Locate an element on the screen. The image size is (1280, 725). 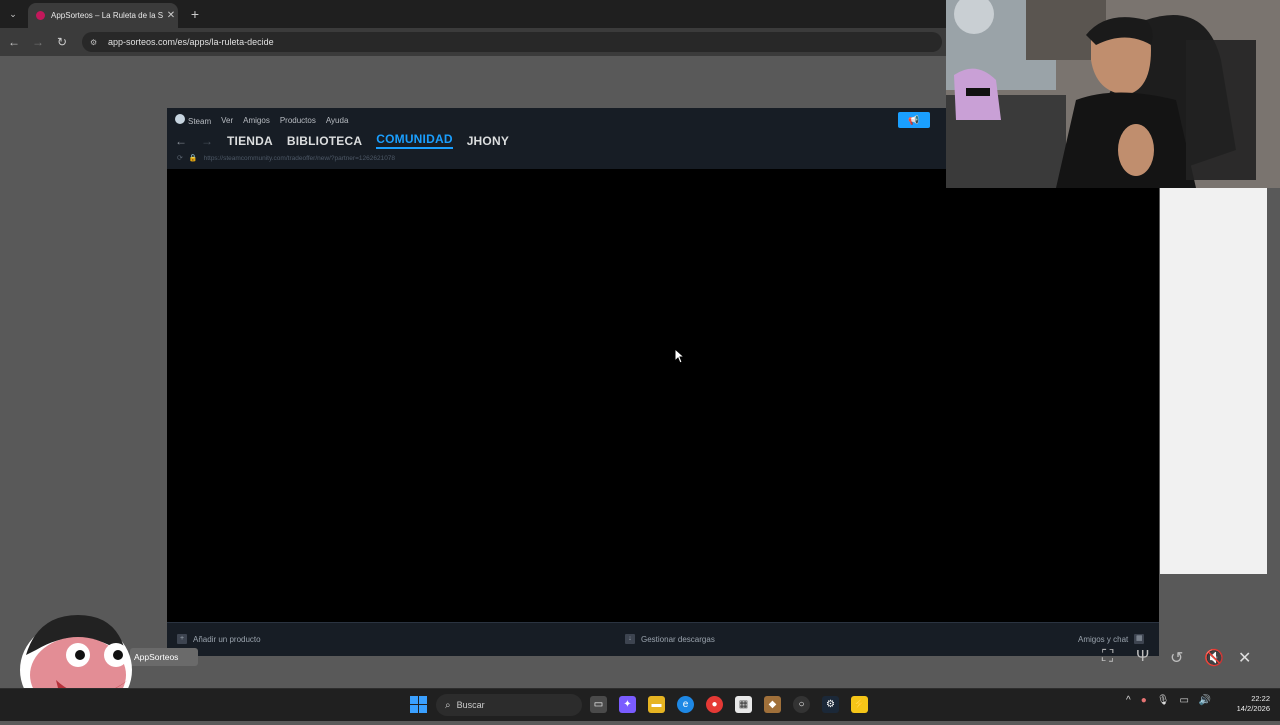
edge-icon: e is located at coordinates (685, 704).